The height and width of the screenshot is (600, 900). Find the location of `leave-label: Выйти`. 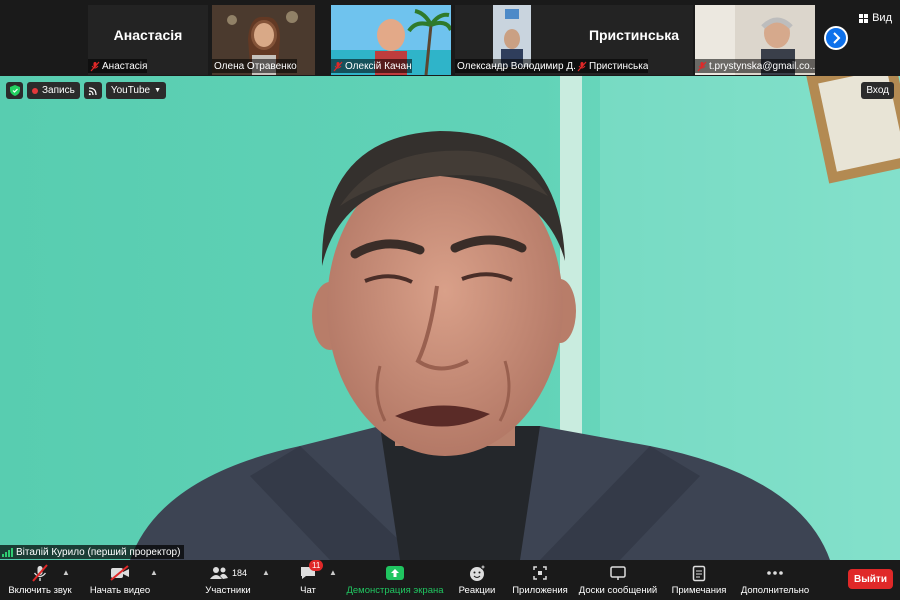

leave-label: Выйти is located at coordinates (870, 579).